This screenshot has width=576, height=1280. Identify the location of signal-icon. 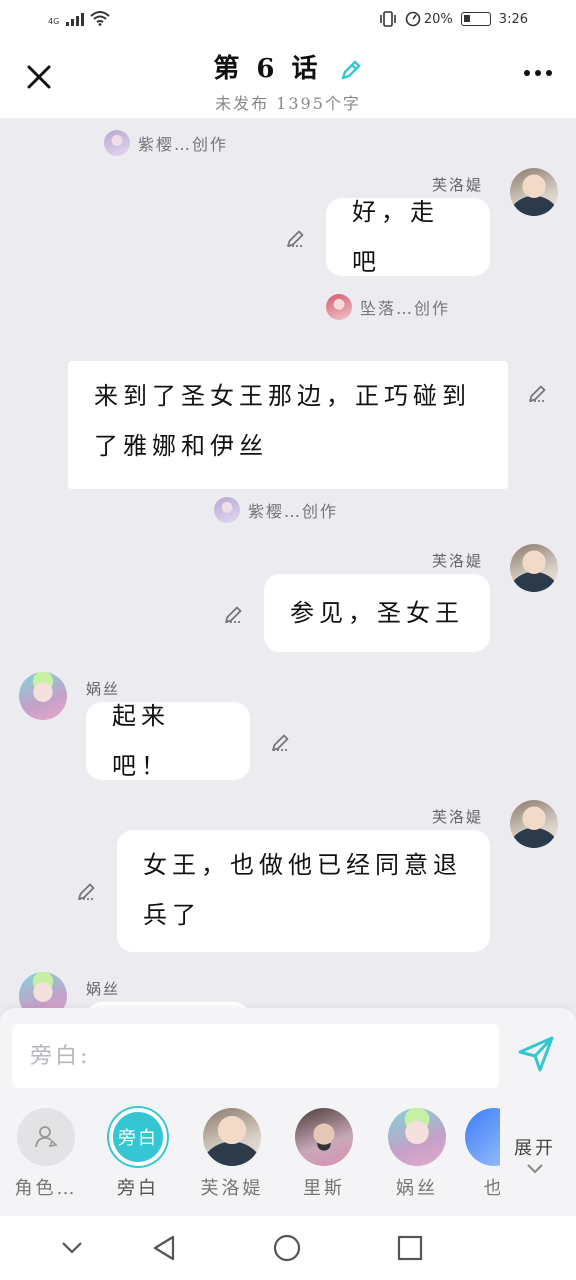
(75, 19).